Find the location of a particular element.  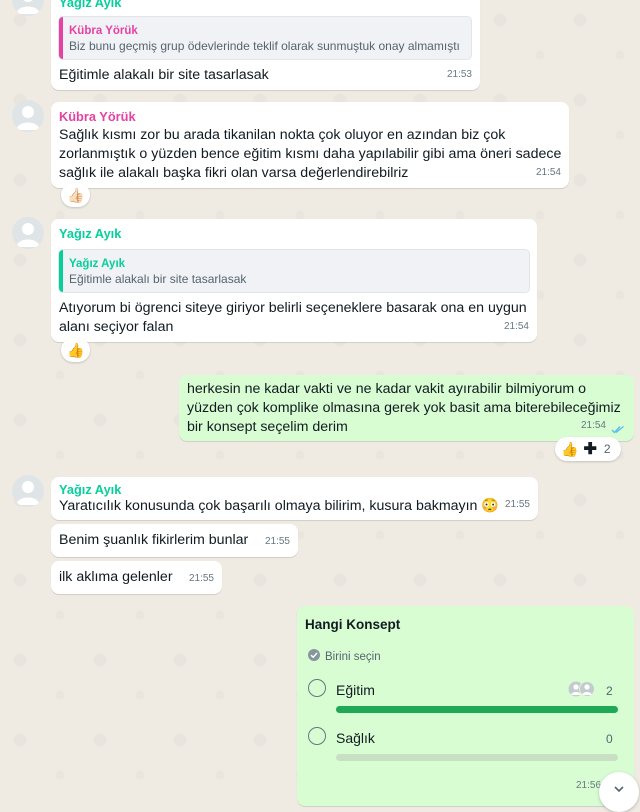

poll-option-label: Eğitim is located at coordinates (355, 690).